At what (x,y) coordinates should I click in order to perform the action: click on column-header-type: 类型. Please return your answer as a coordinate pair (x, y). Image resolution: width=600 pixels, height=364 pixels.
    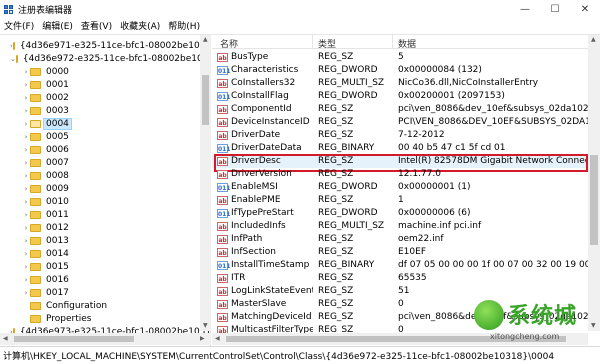
    Looking at the image, I should click on (327, 43).